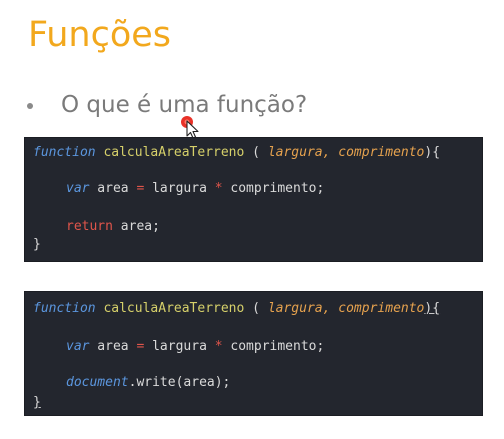 The width and height of the screenshot is (504, 439). Describe the element at coordinates (89, 226) in the screenshot. I see `keyword: return` at that location.